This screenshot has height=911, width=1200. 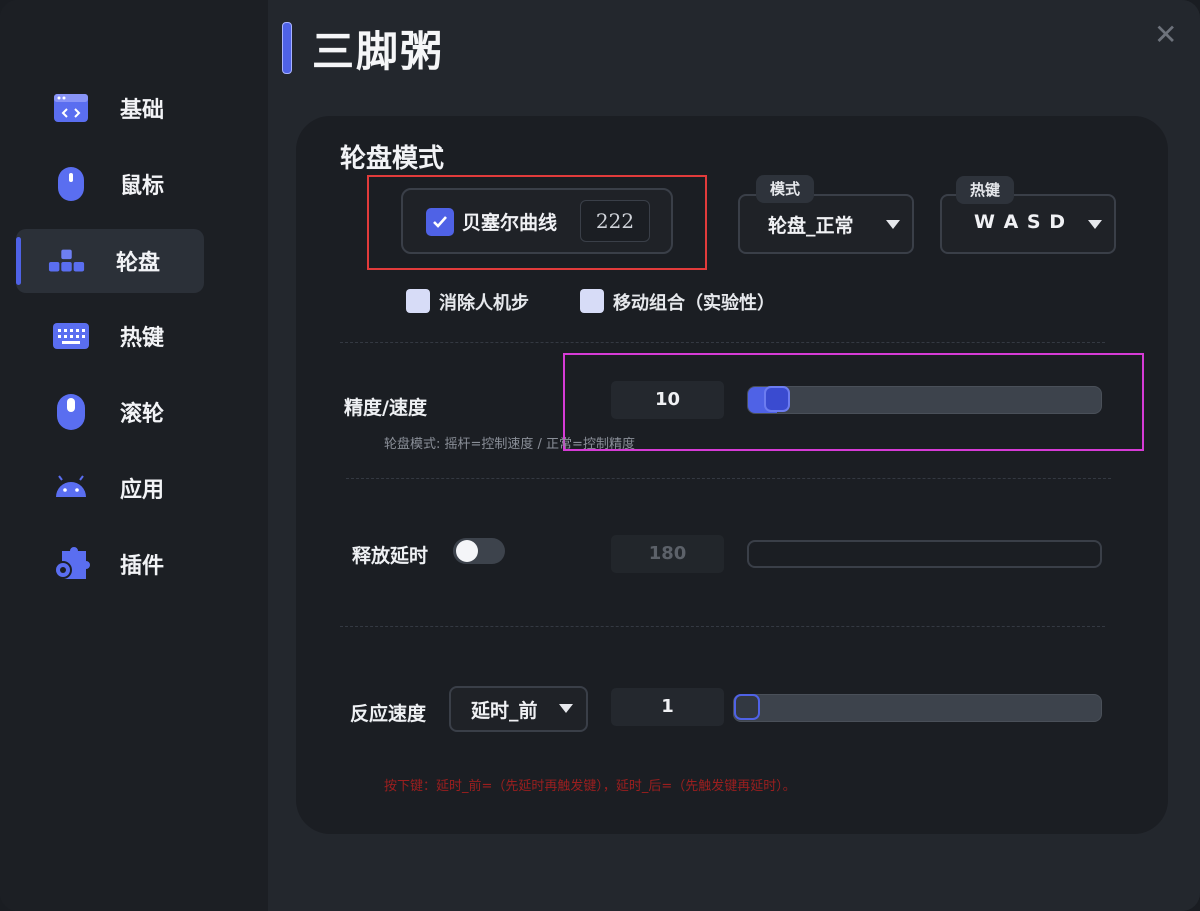 What do you see at coordinates (785, 189) in the screenshot?
I see `mode-select-tag: 模式` at bounding box center [785, 189].